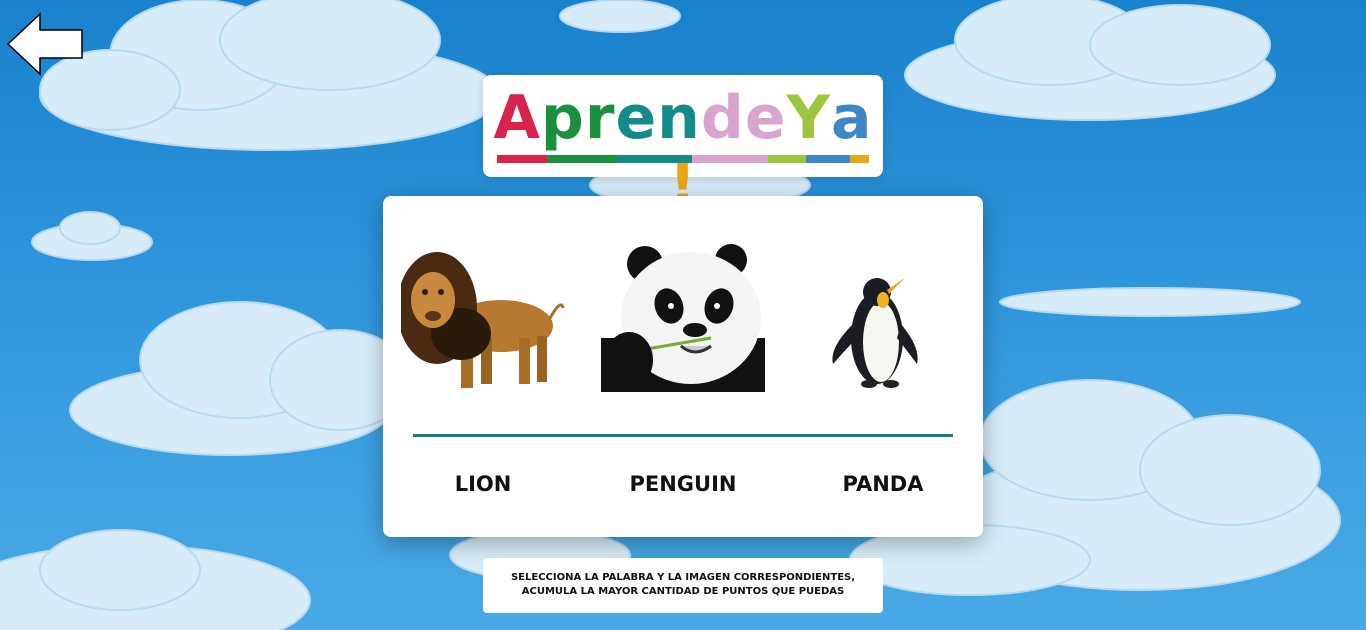 Image resolution: width=1366 pixels, height=630 pixels. I want to click on divider-line, so click(683, 435).